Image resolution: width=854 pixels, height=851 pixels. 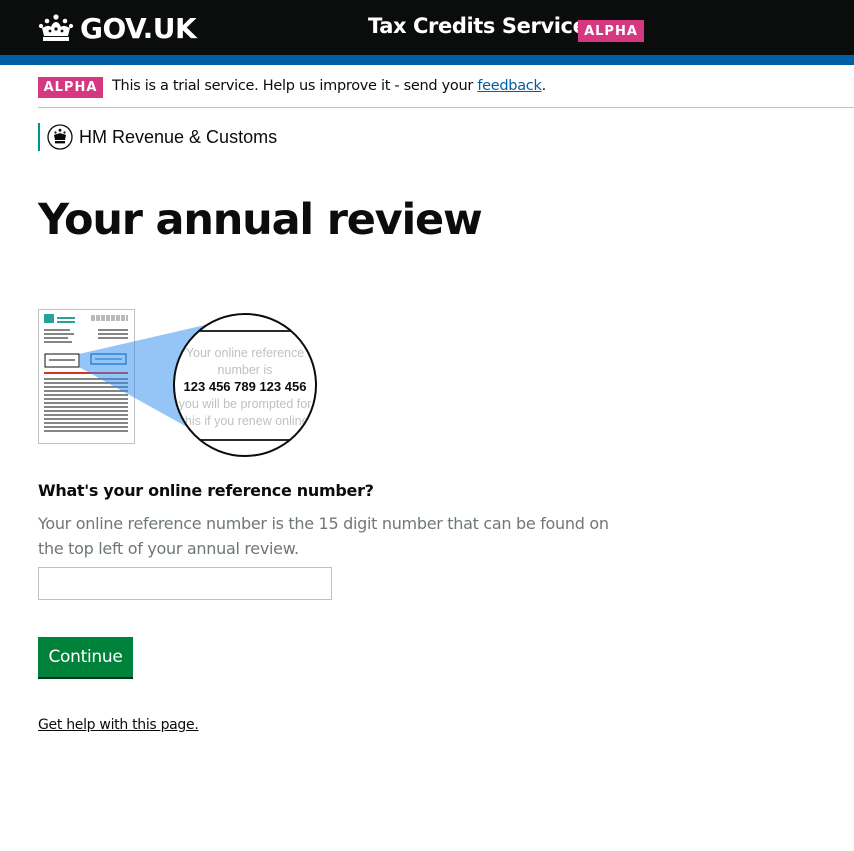 What do you see at coordinates (260, 220) in the screenshot?
I see `page-title: Your annual review` at bounding box center [260, 220].